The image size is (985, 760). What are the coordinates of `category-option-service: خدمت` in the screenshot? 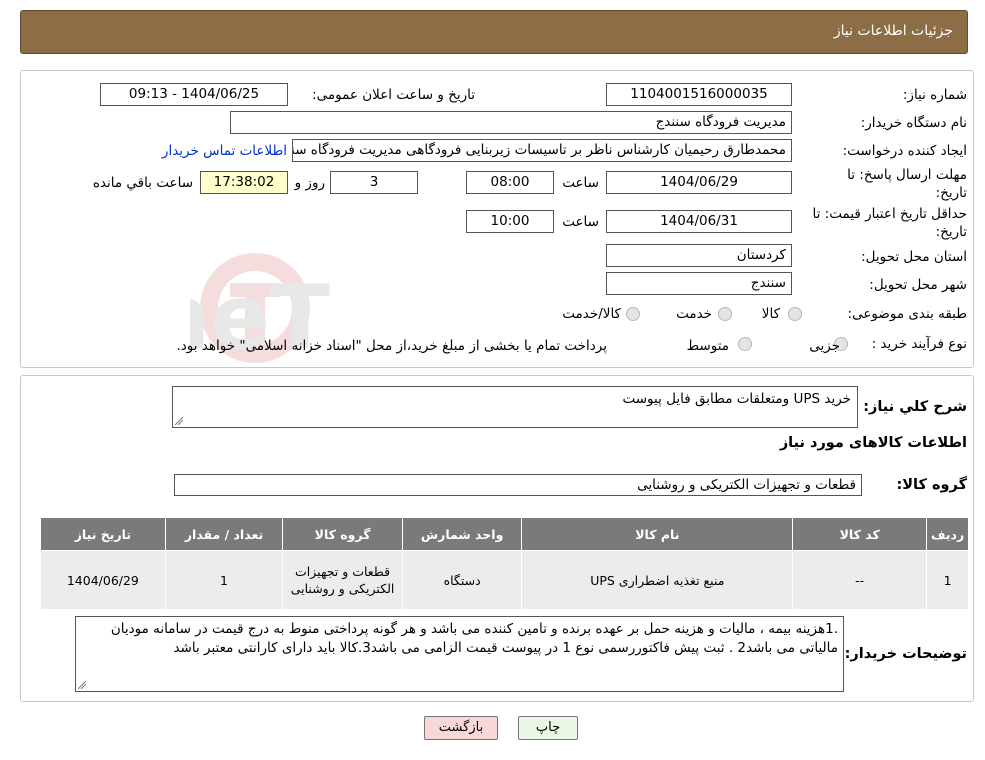 It's located at (694, 314).